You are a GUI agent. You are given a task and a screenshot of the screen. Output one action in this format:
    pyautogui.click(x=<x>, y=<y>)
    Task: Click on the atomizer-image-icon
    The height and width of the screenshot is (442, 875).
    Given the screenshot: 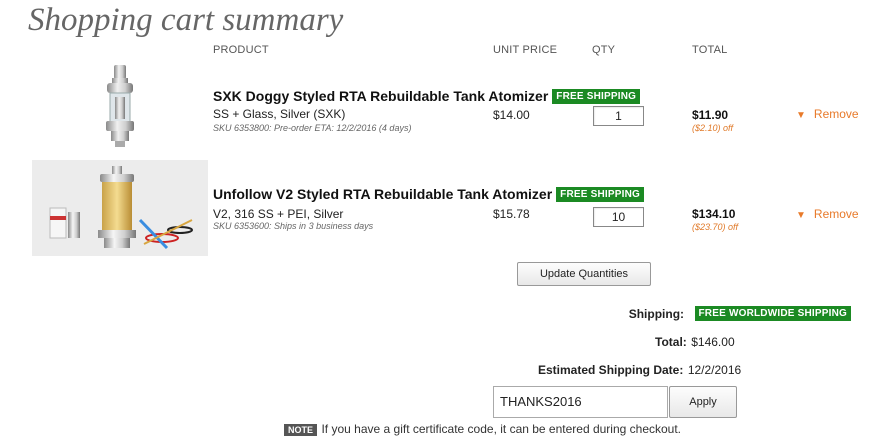 What is the action you would take?
    pyautogui.click(x=120, y=106)
    